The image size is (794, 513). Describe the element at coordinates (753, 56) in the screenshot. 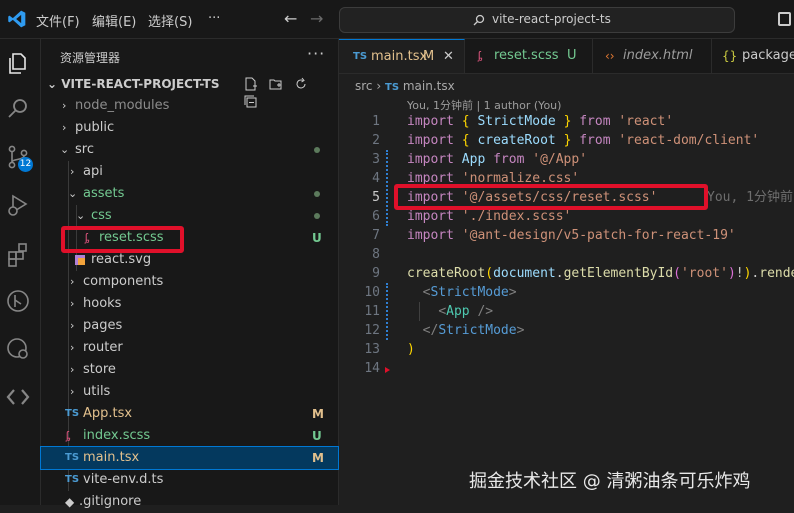

I see `tab-package-json: {} package.` at that location.